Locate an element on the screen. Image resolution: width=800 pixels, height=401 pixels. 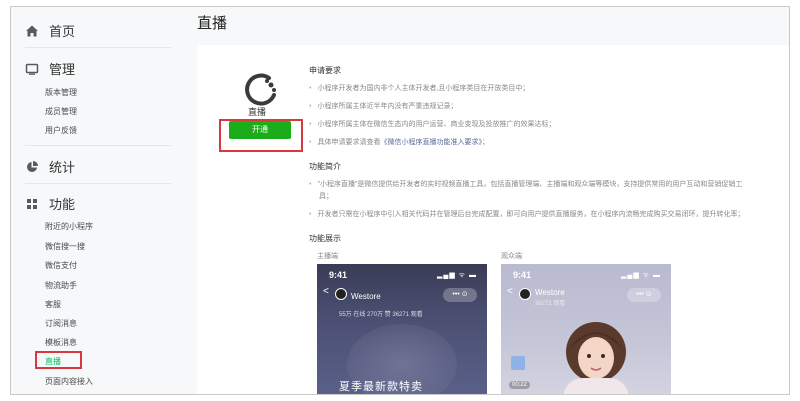
sidebar-item-subscribe: 订阅消息 is located at coordinates (61, 323).